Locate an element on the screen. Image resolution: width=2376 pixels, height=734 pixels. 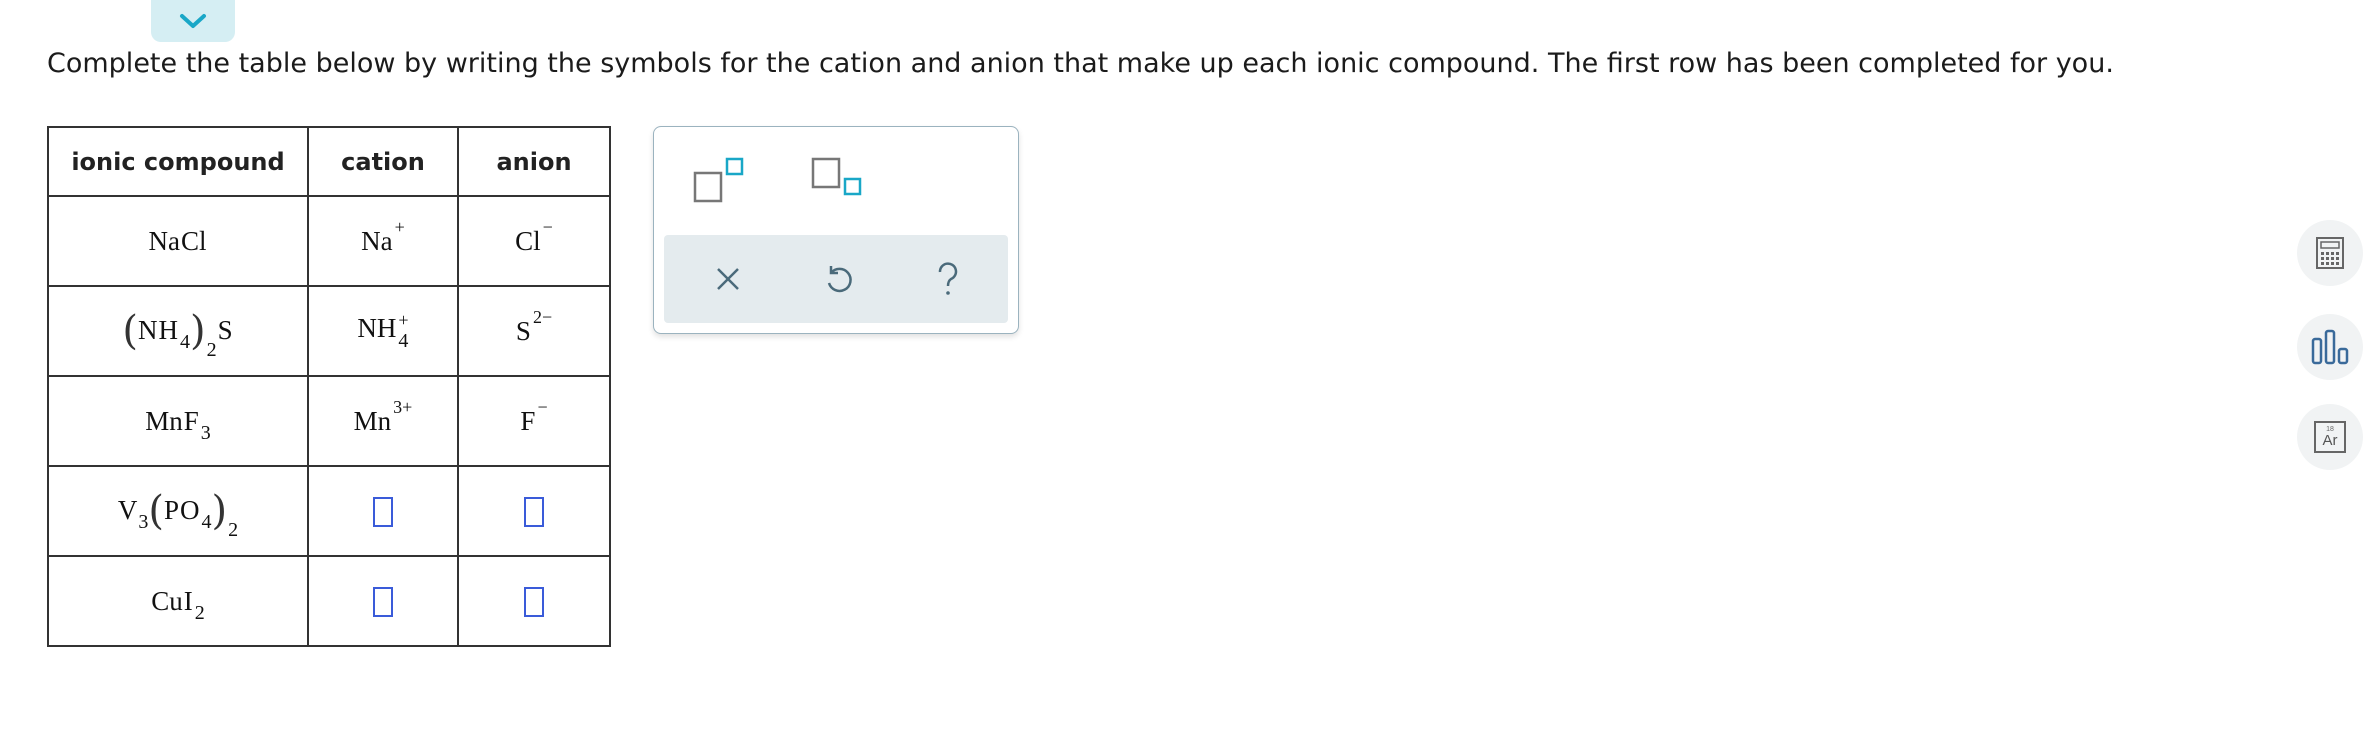
clear-button is located at coordinates (728, 279).